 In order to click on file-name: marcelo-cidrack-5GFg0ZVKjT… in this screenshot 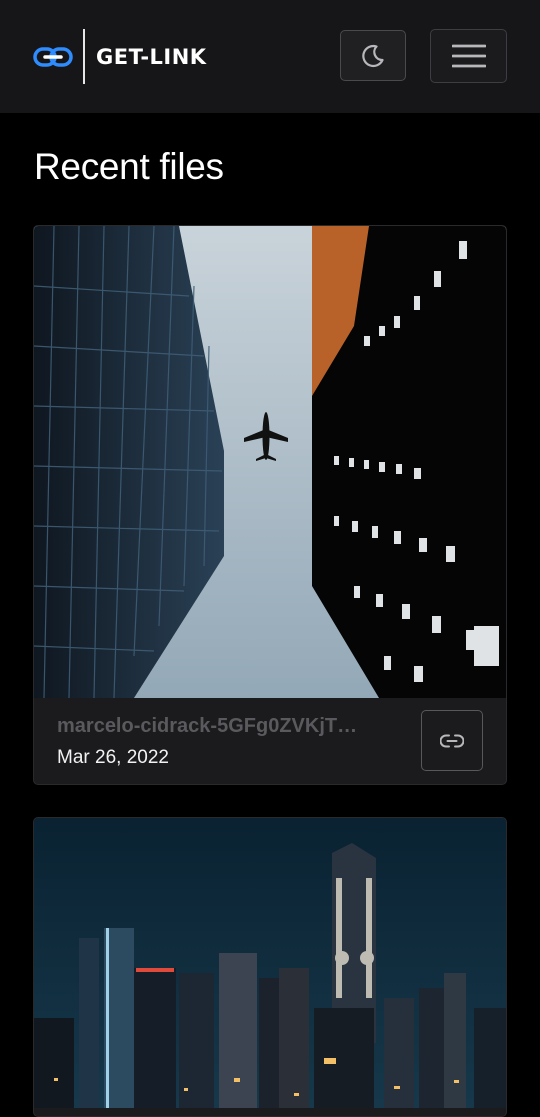, I will do `click(207, 726)`.